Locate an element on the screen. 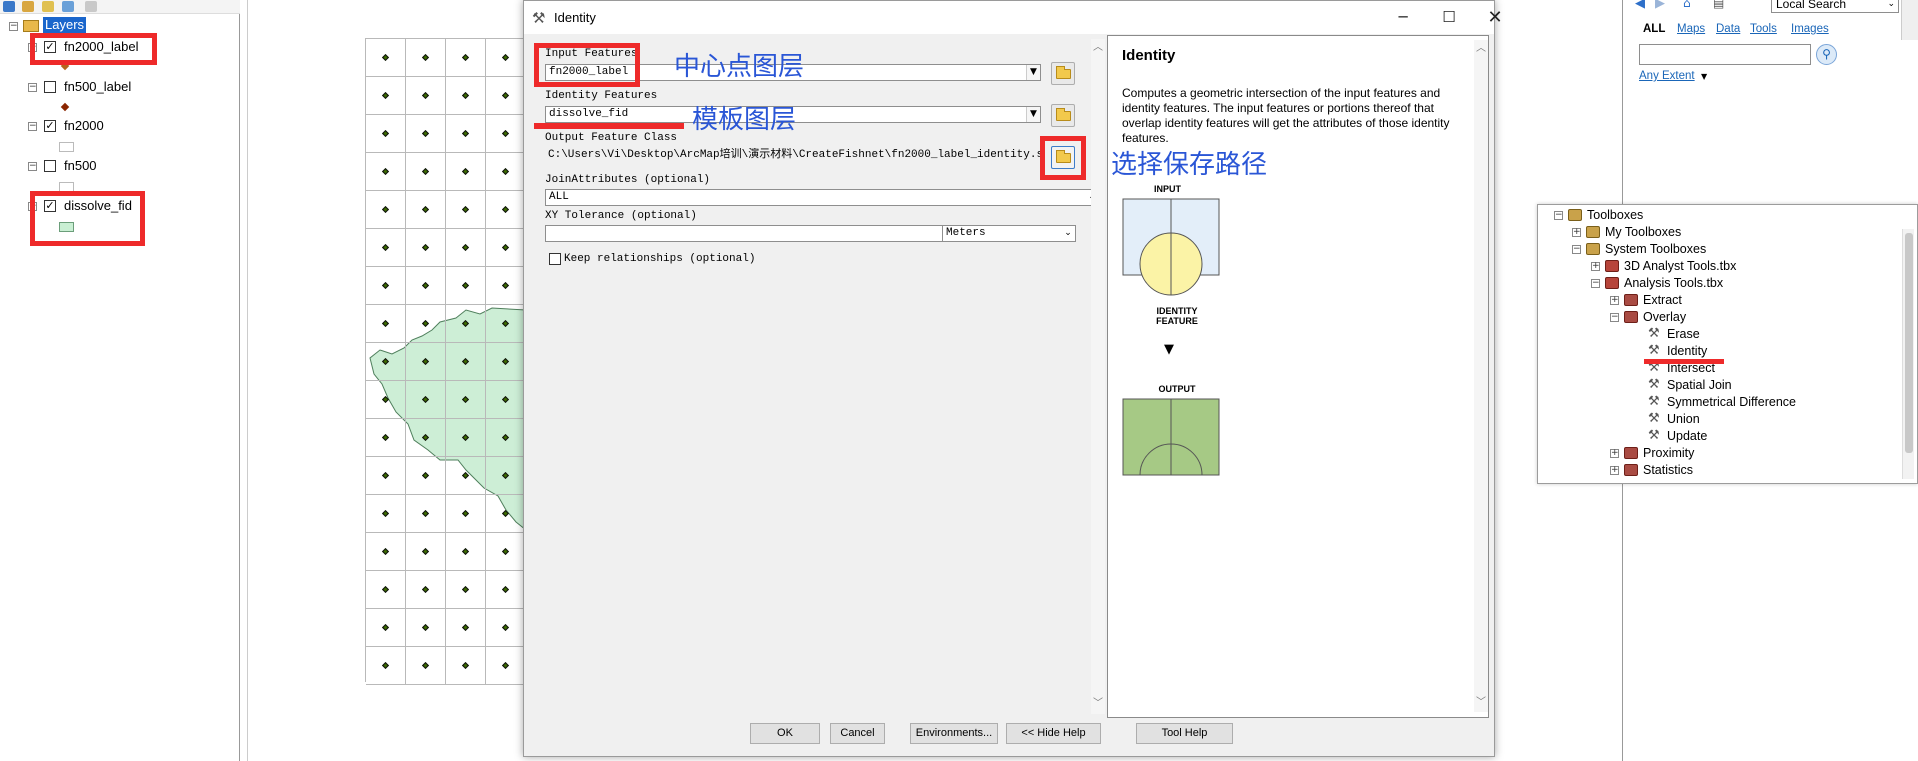 The height and width of the screenshot is (761, 1918). xy-tolerance-input is located at coordinates (748, 233).